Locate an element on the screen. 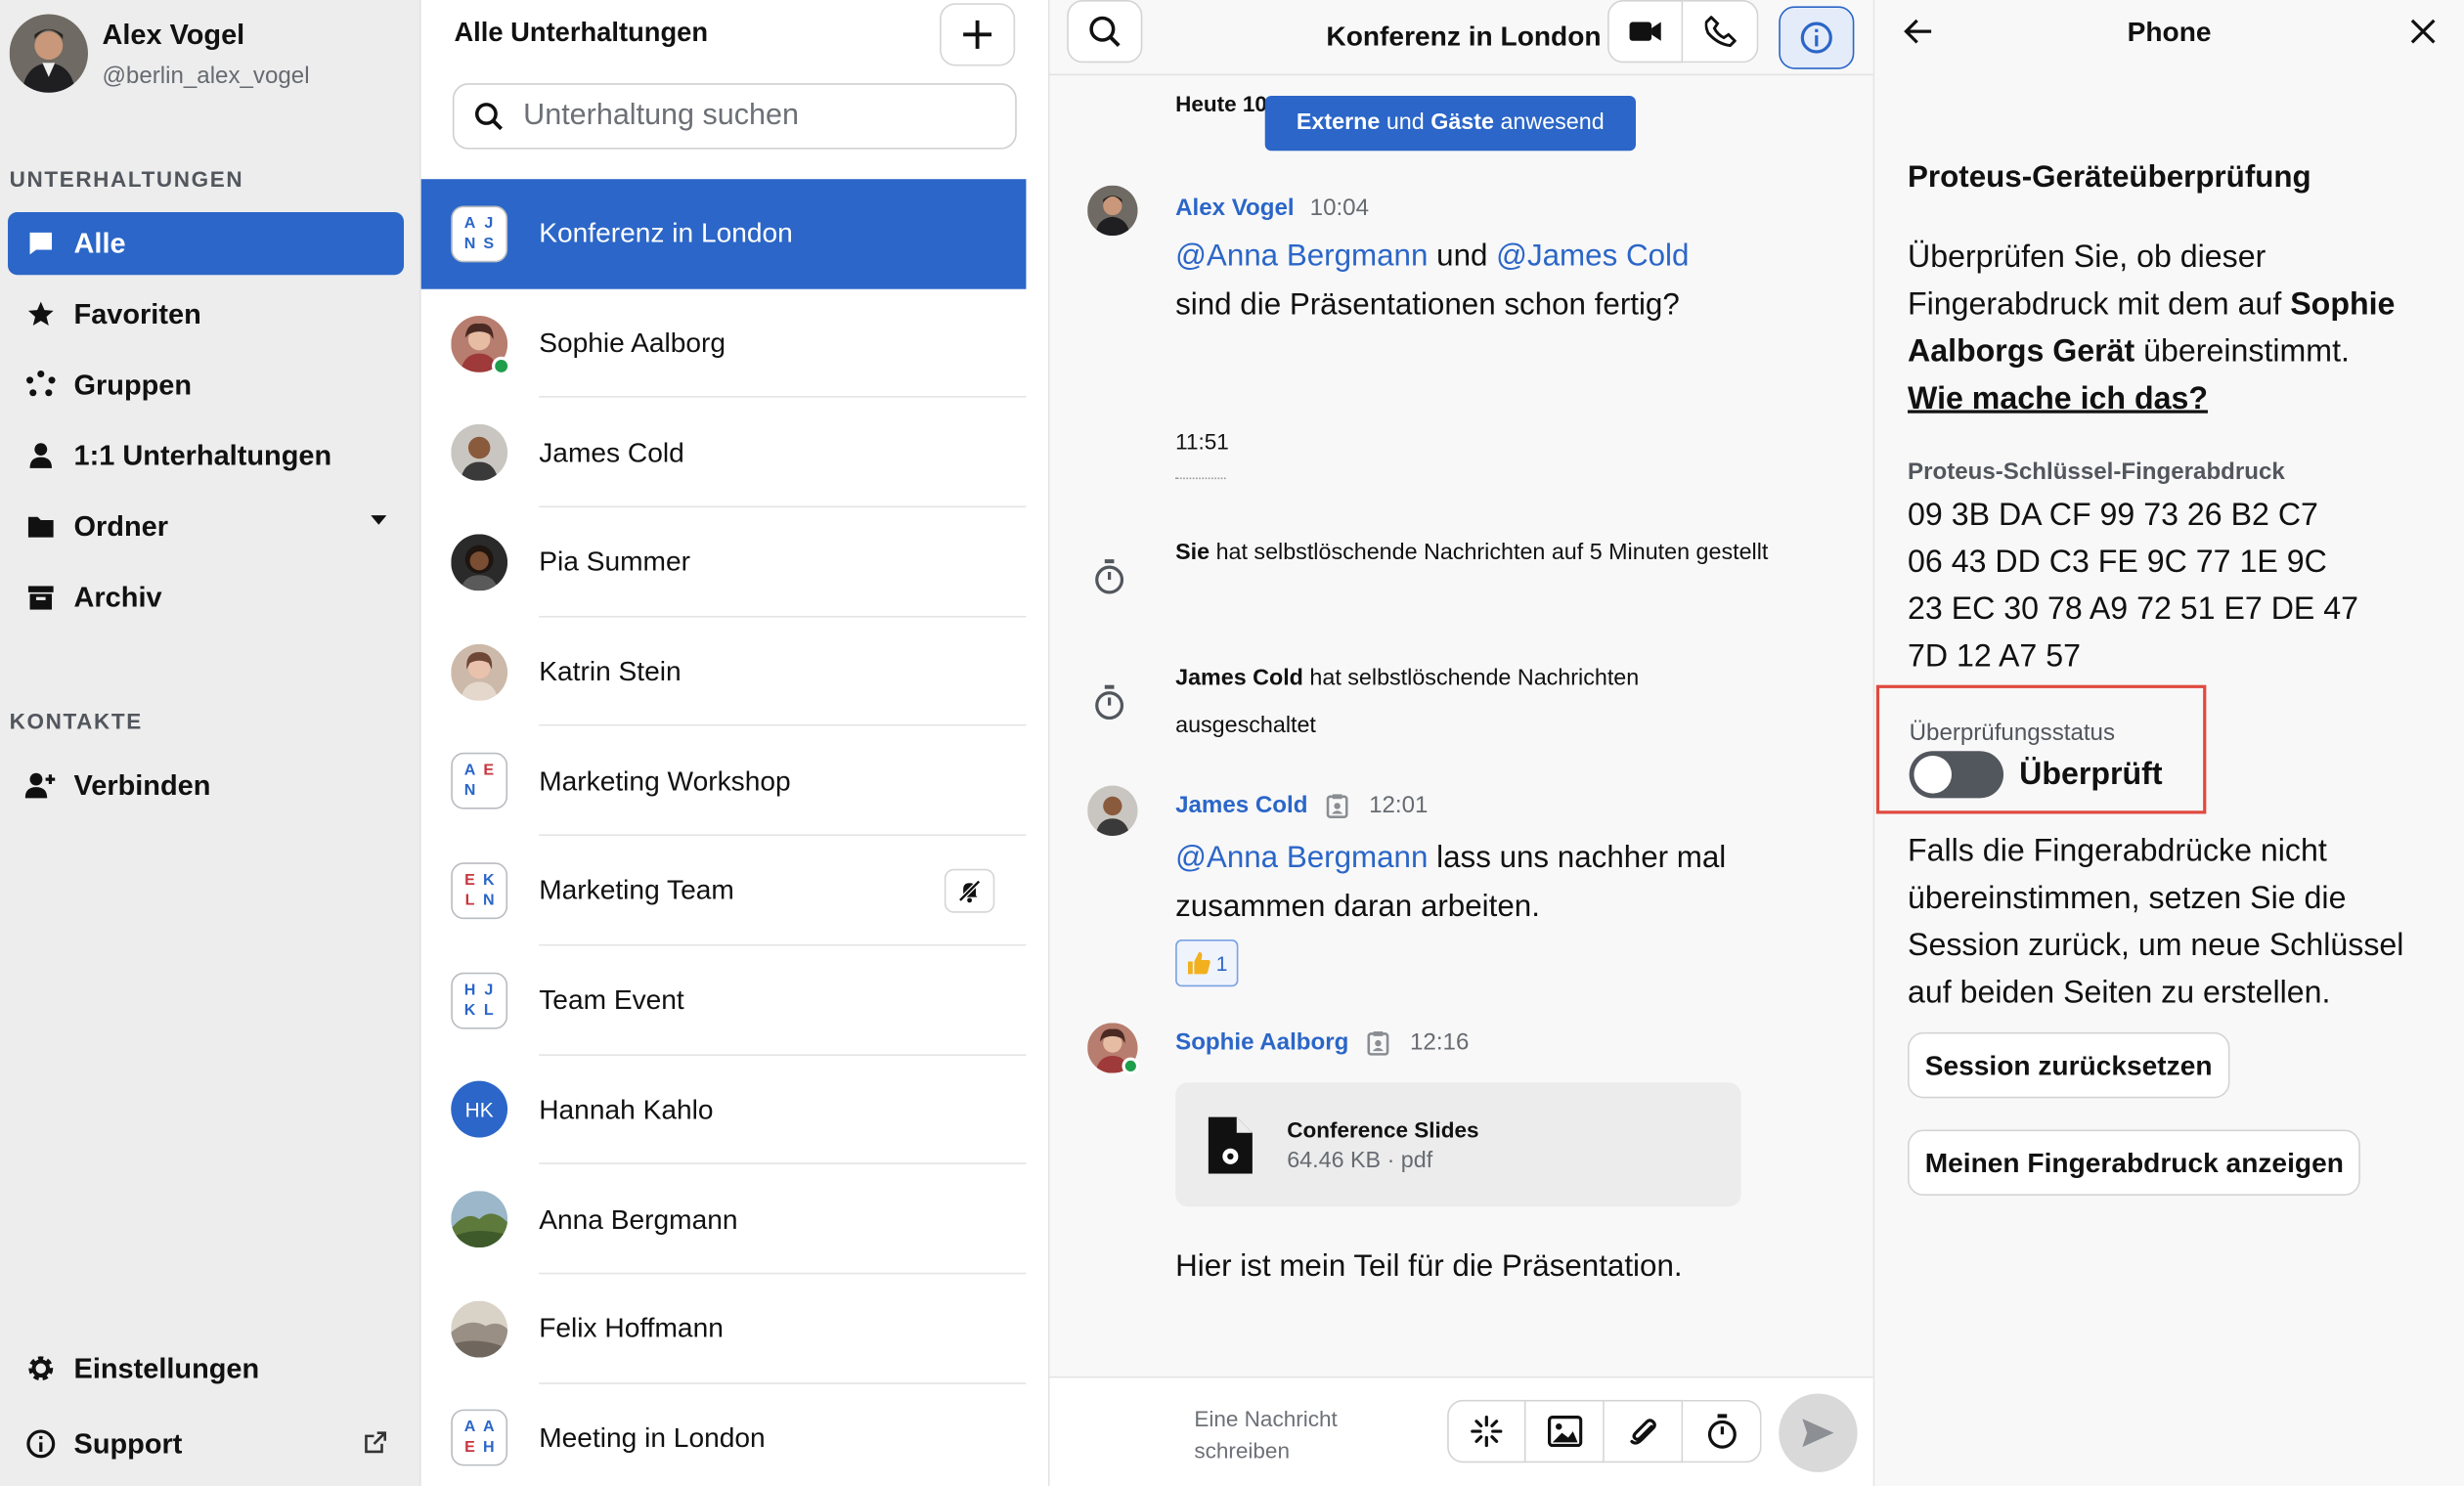 This screenshot has width=2464, height=1486. conversation-search: Unterhaltung suchen is located at coordinates (734, 116).